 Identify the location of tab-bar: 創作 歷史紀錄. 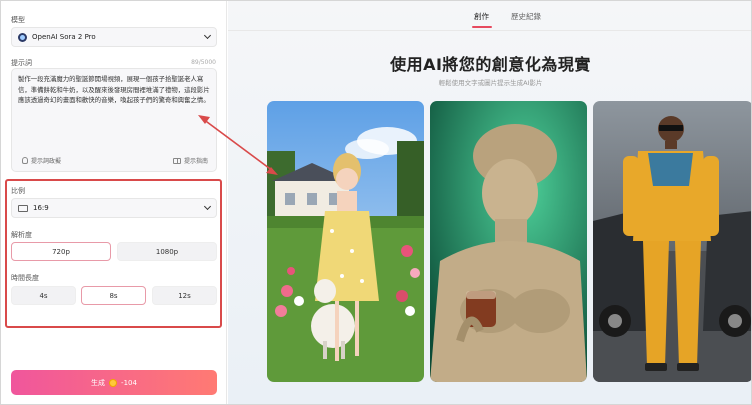
(489, 16).